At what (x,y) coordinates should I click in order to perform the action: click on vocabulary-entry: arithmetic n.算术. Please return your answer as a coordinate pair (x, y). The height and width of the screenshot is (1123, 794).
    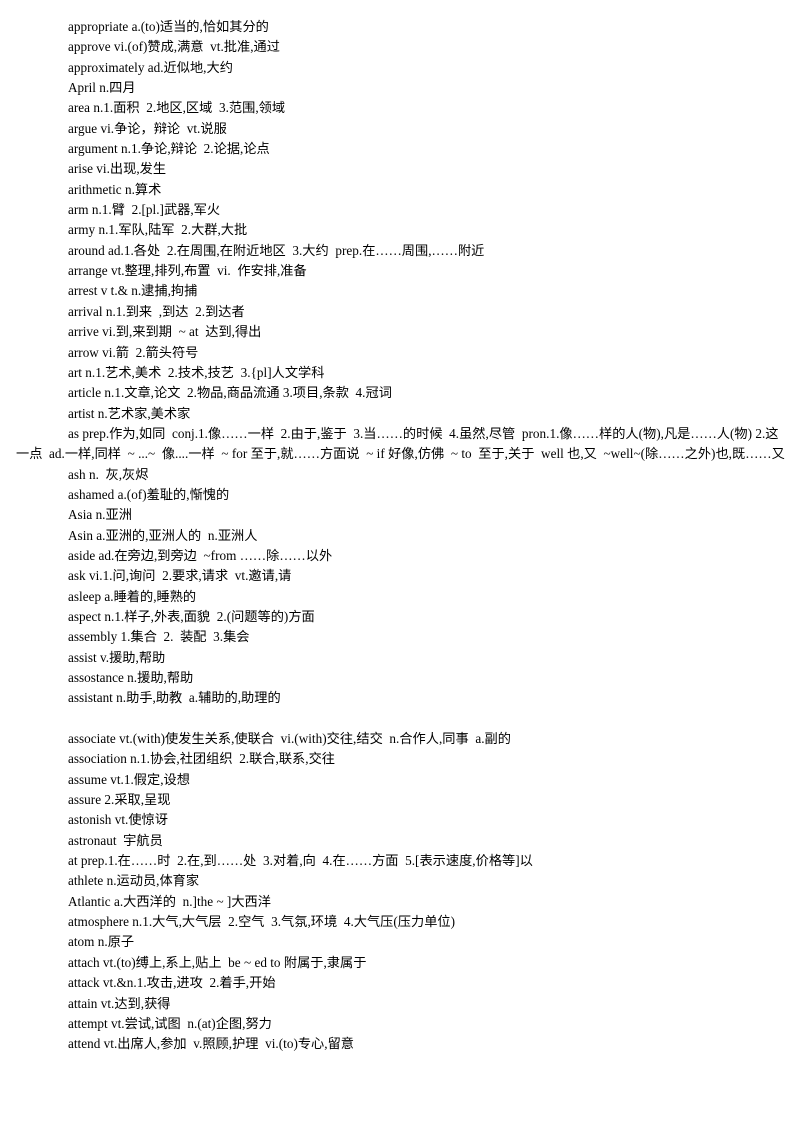
    Looking at the image, I should click on (115, 189).